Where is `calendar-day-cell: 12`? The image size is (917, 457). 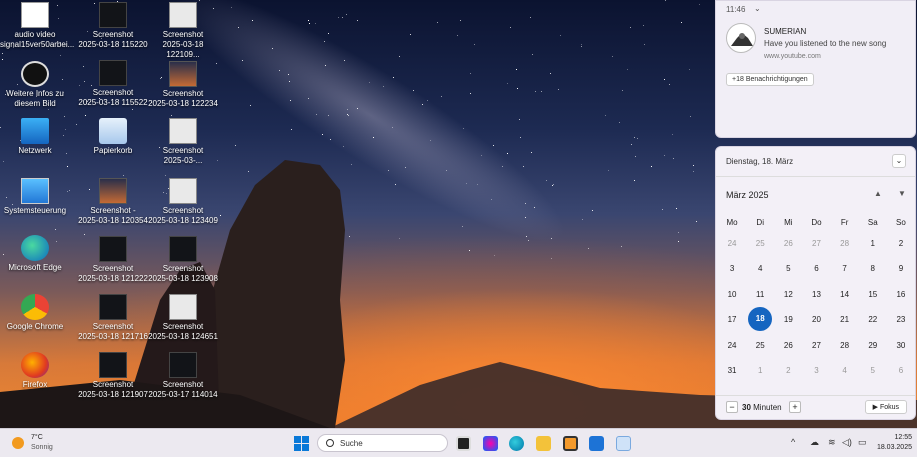
calendar-day-cell: 12 is located at coordinates (788, 294).